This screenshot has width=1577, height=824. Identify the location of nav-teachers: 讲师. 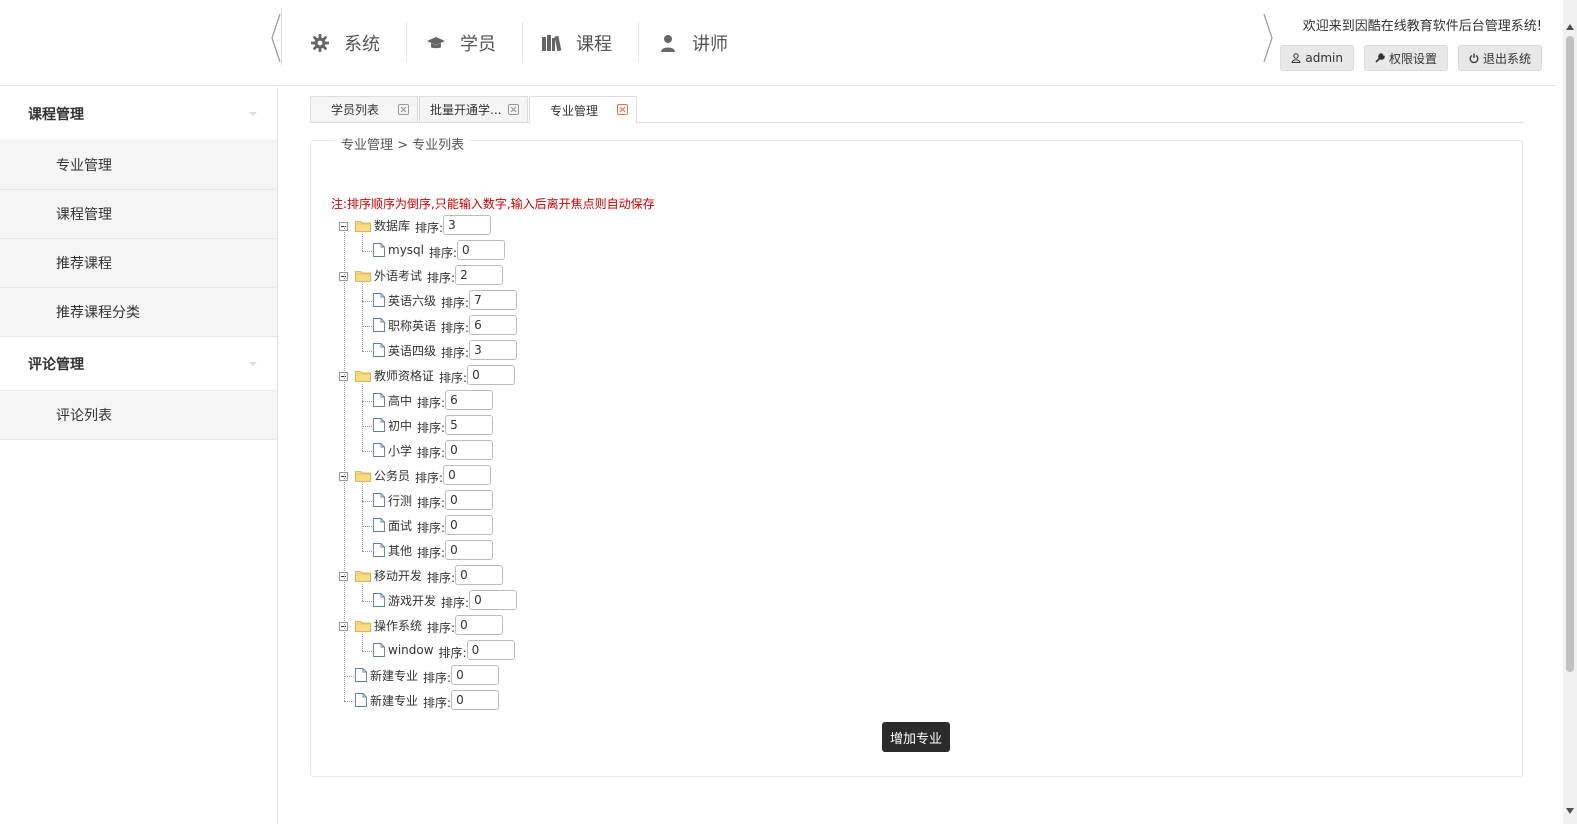
(696, 43).